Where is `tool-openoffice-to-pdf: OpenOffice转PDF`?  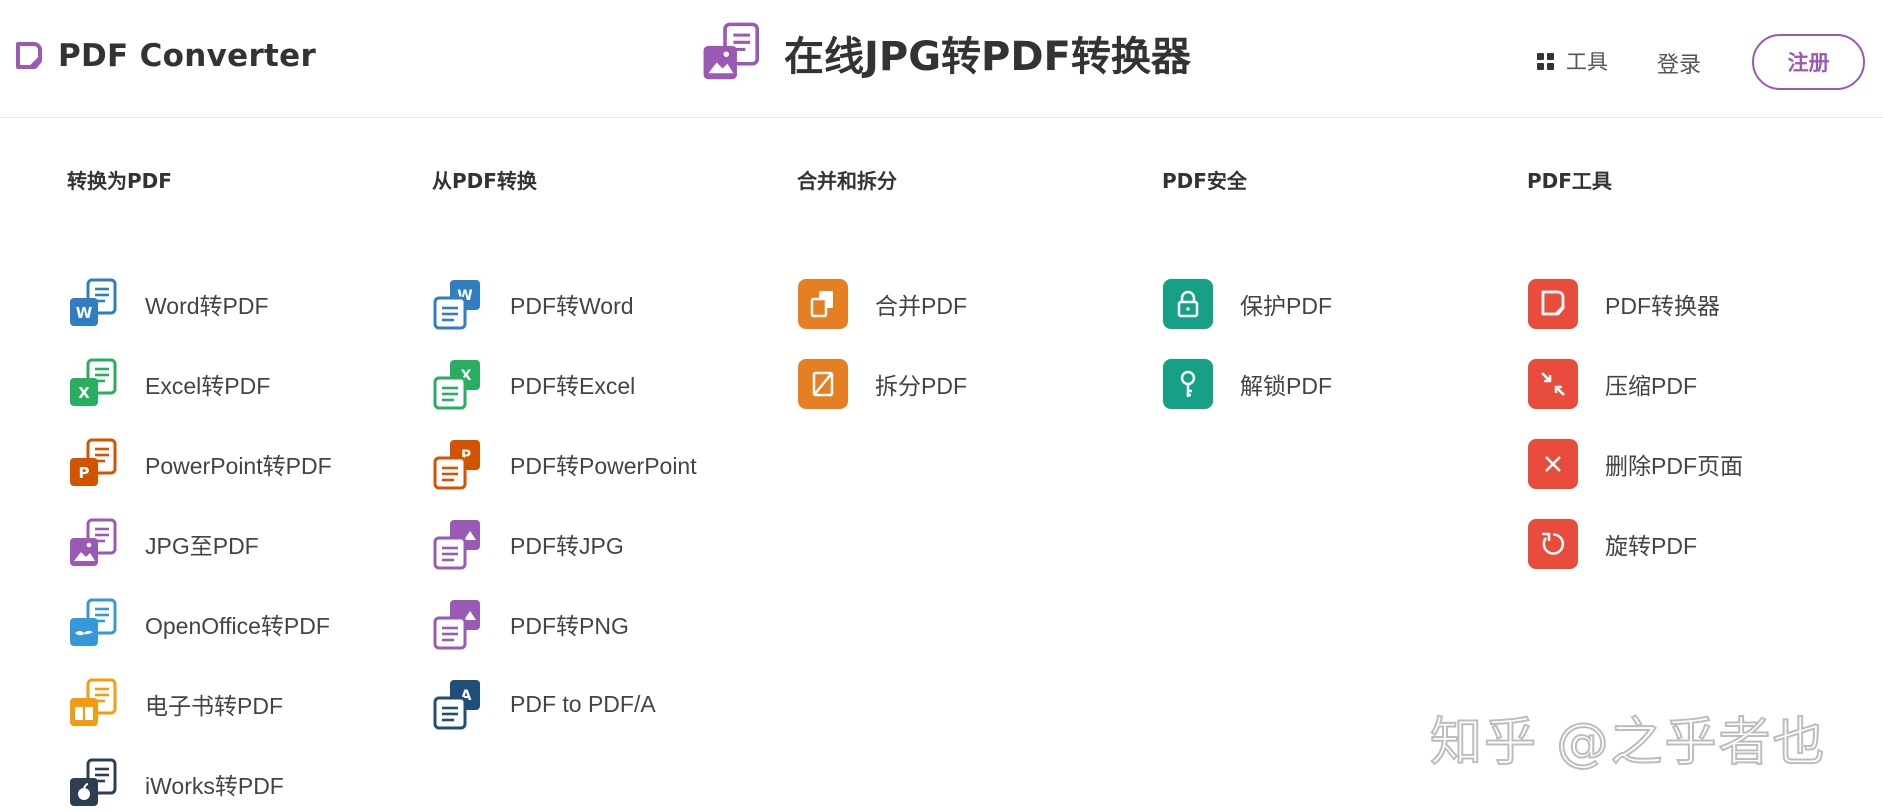 tool-openoffice-to-pdf: OpenOffice转PDF is located at coordinates (232, 624).